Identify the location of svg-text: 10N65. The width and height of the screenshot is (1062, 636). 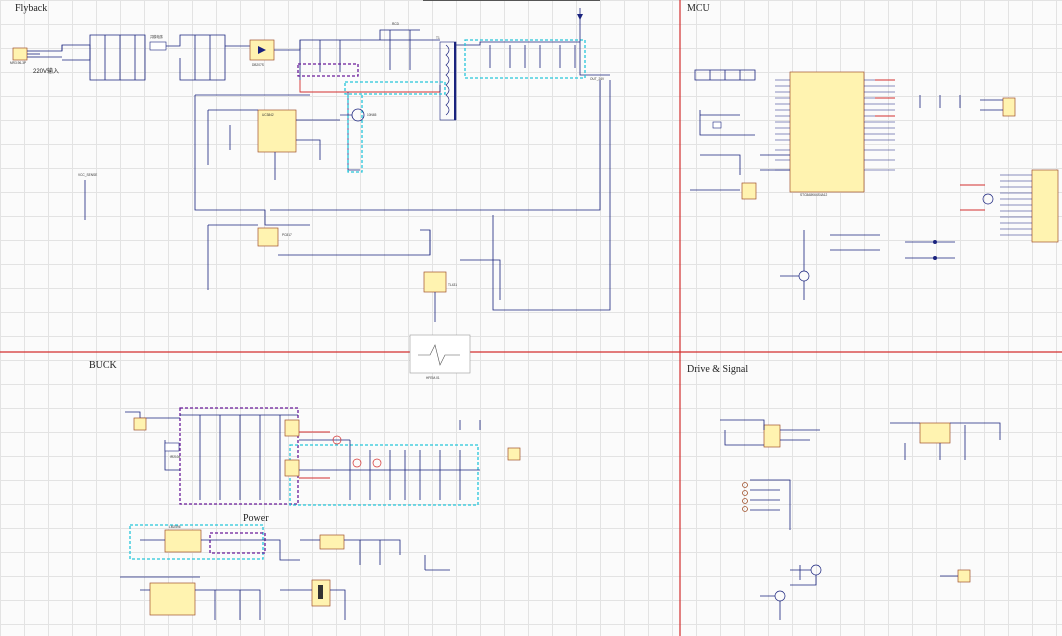
(372, 115).